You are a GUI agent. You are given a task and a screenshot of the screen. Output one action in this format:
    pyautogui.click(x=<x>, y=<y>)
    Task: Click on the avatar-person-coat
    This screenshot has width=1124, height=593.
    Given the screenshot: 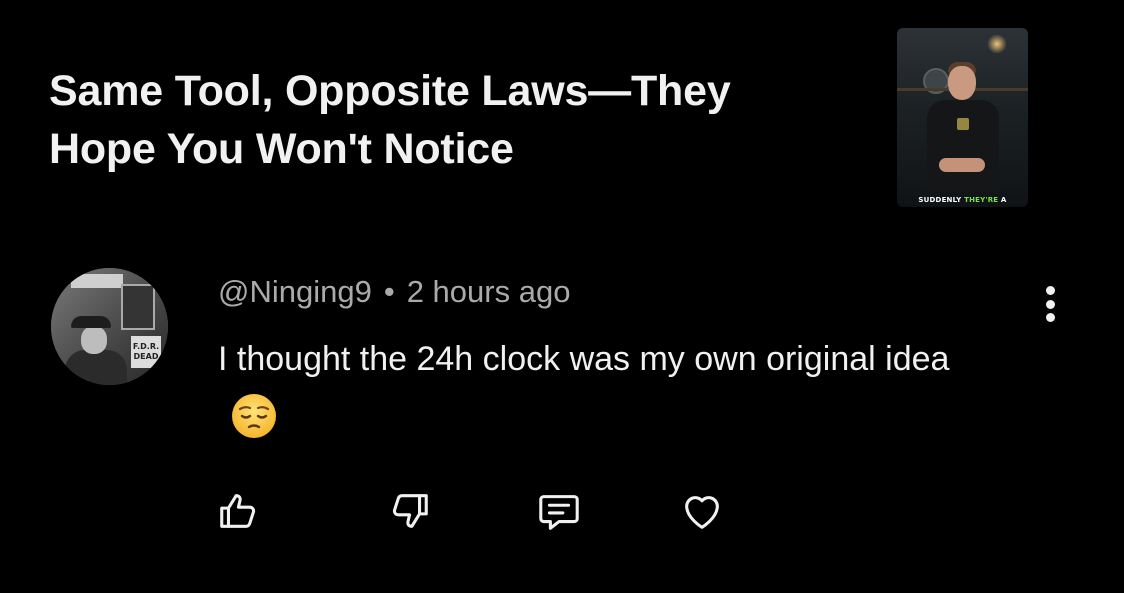 What is the action you would take?
    pyautogui.click(x=96, y=367)
    